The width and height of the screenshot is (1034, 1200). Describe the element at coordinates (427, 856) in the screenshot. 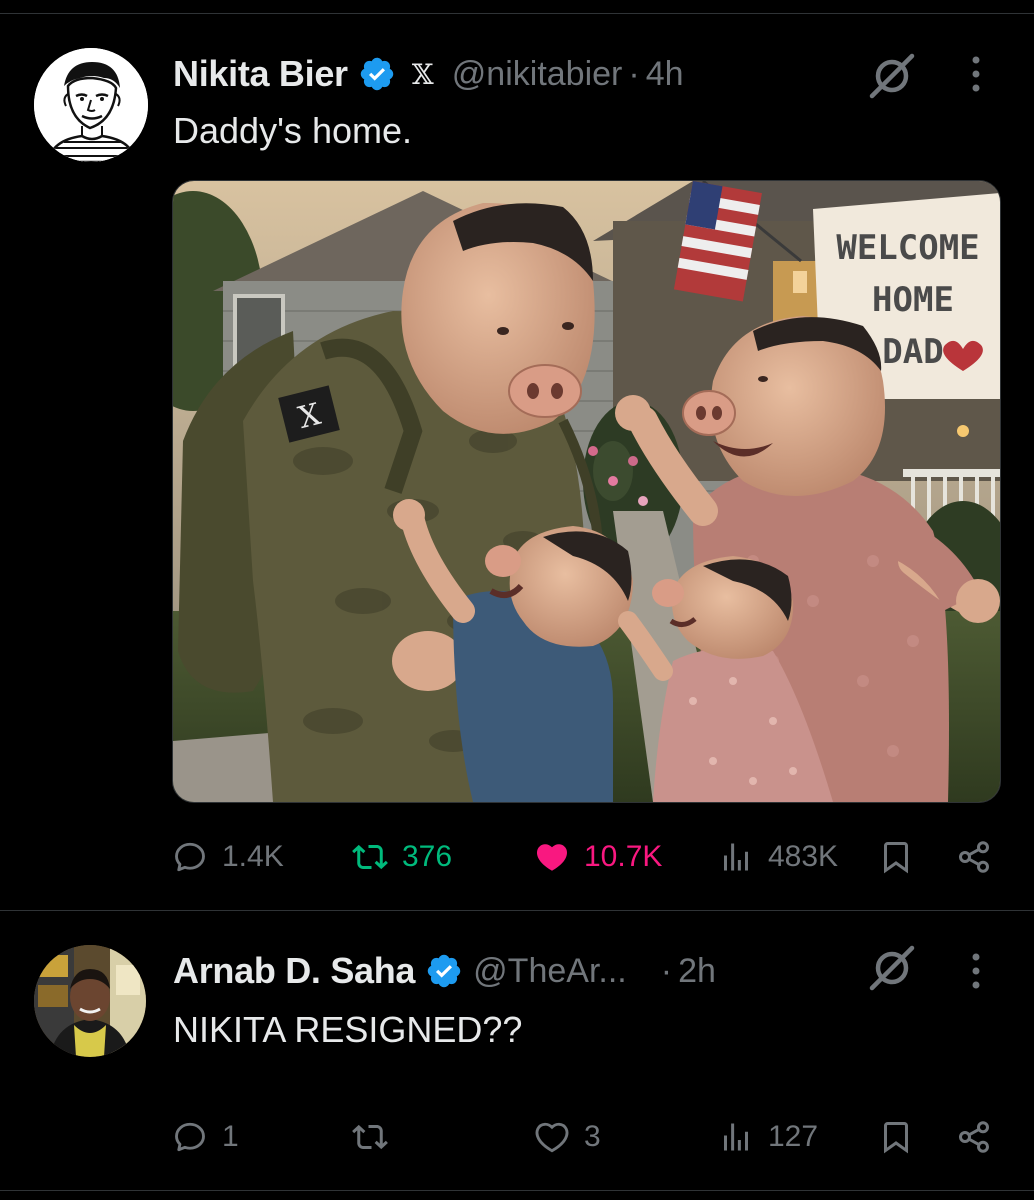

I see `repost-count: 376` at that location.